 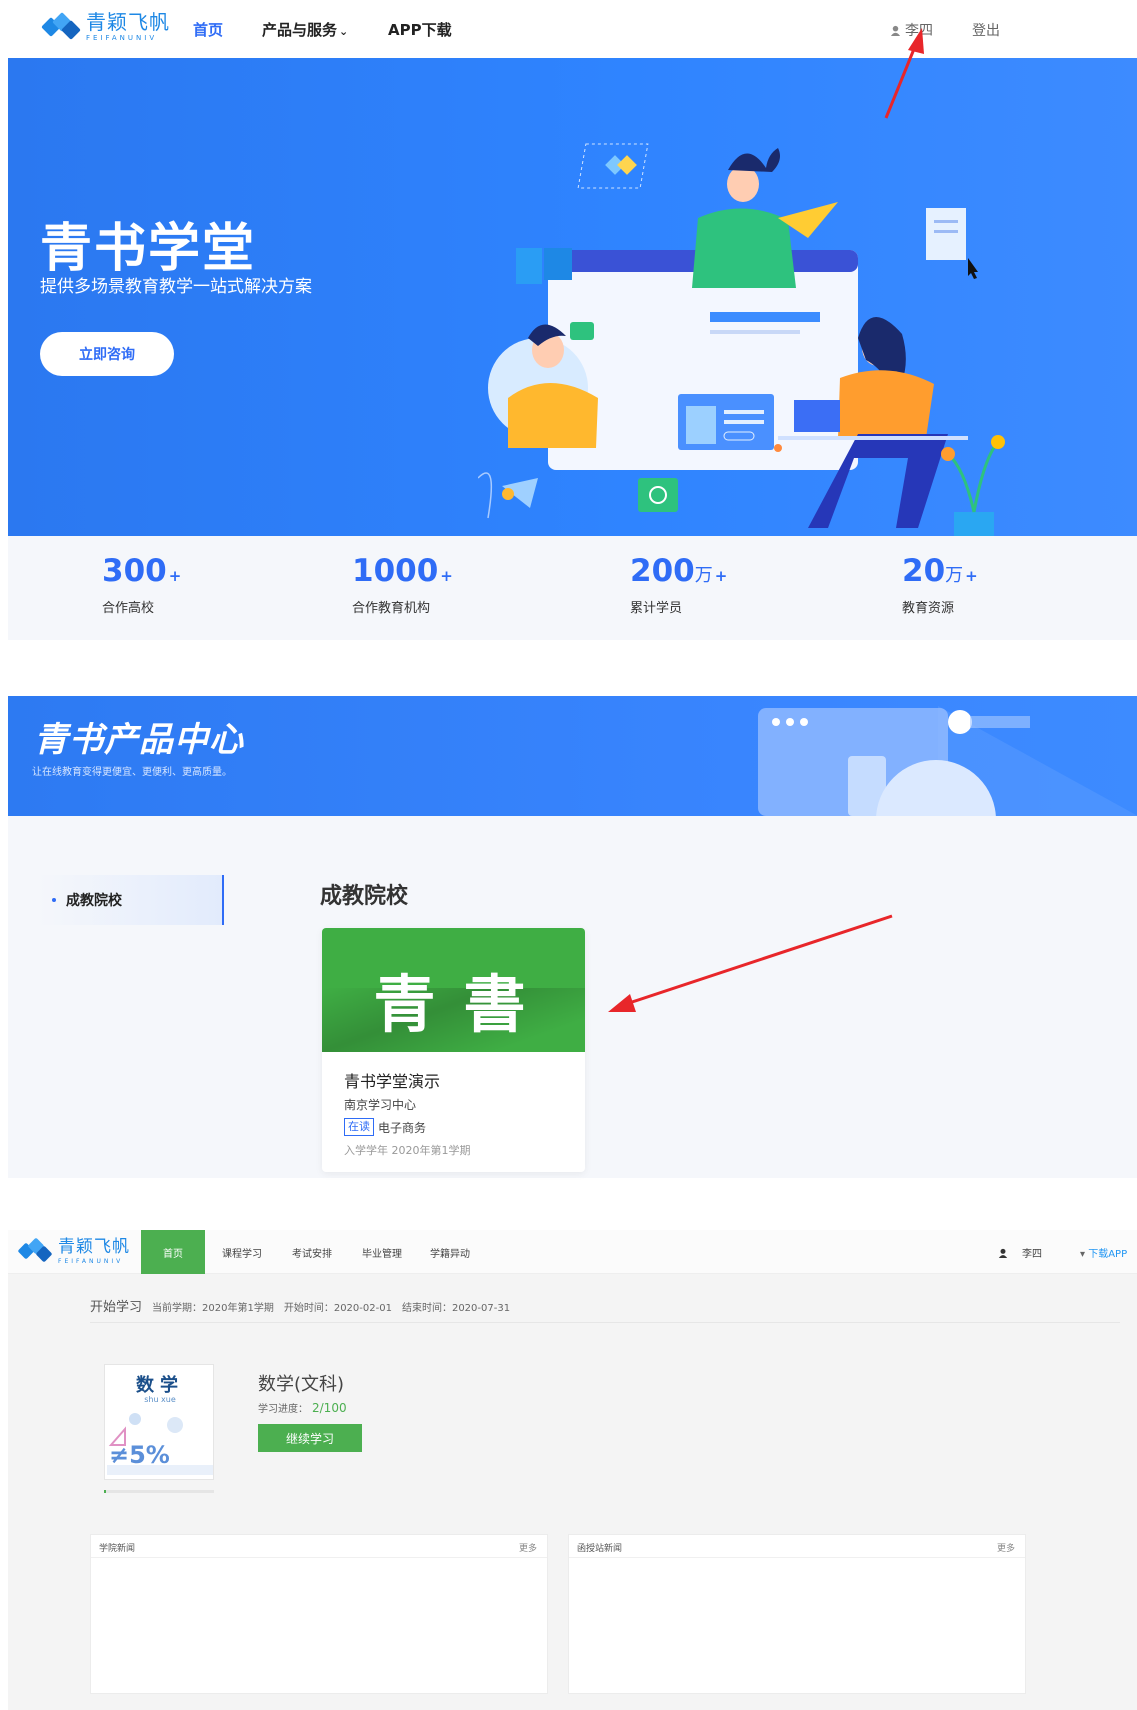 What do you see at coordinates (572, 756) in the screenshot?
I see `product-center-banner: 青书产品中心 让在线教育变得更便宜、更便利、更高质量。` at bounding box center [572, 756].